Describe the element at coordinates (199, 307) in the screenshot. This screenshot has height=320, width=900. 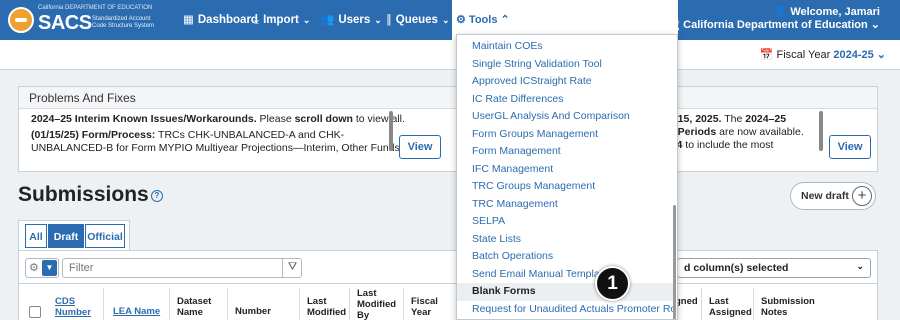
I see `col-dataset-name: Dataset Name` at that location.